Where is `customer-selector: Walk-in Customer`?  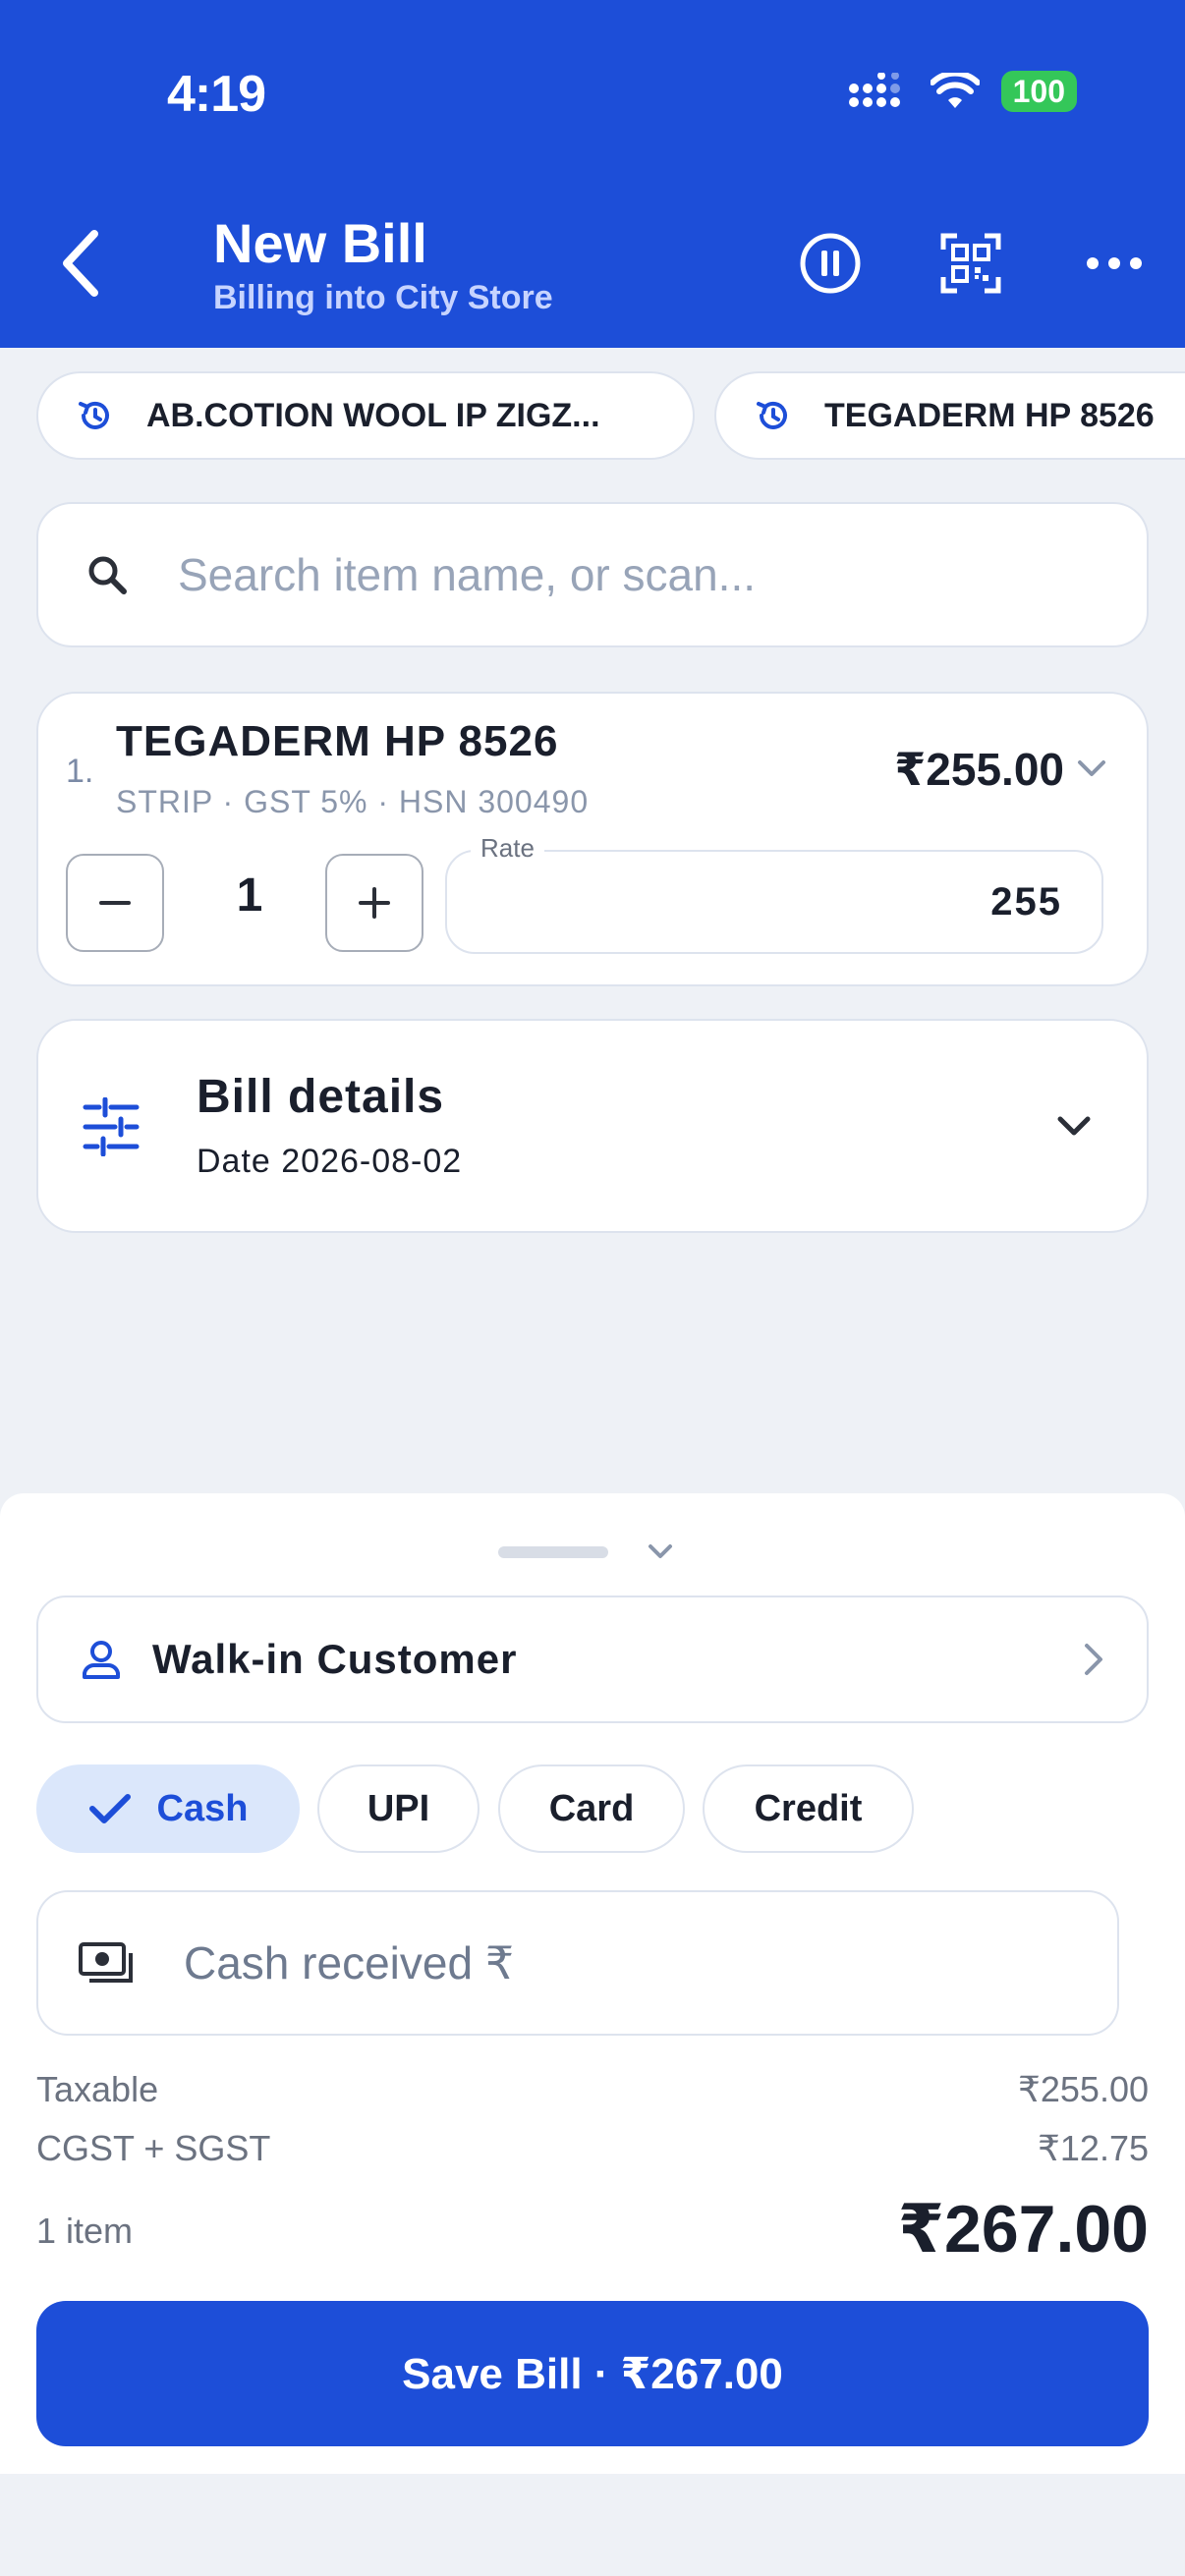
customer-selector: Walk-in Customer is located at coordinates (592, 1659).